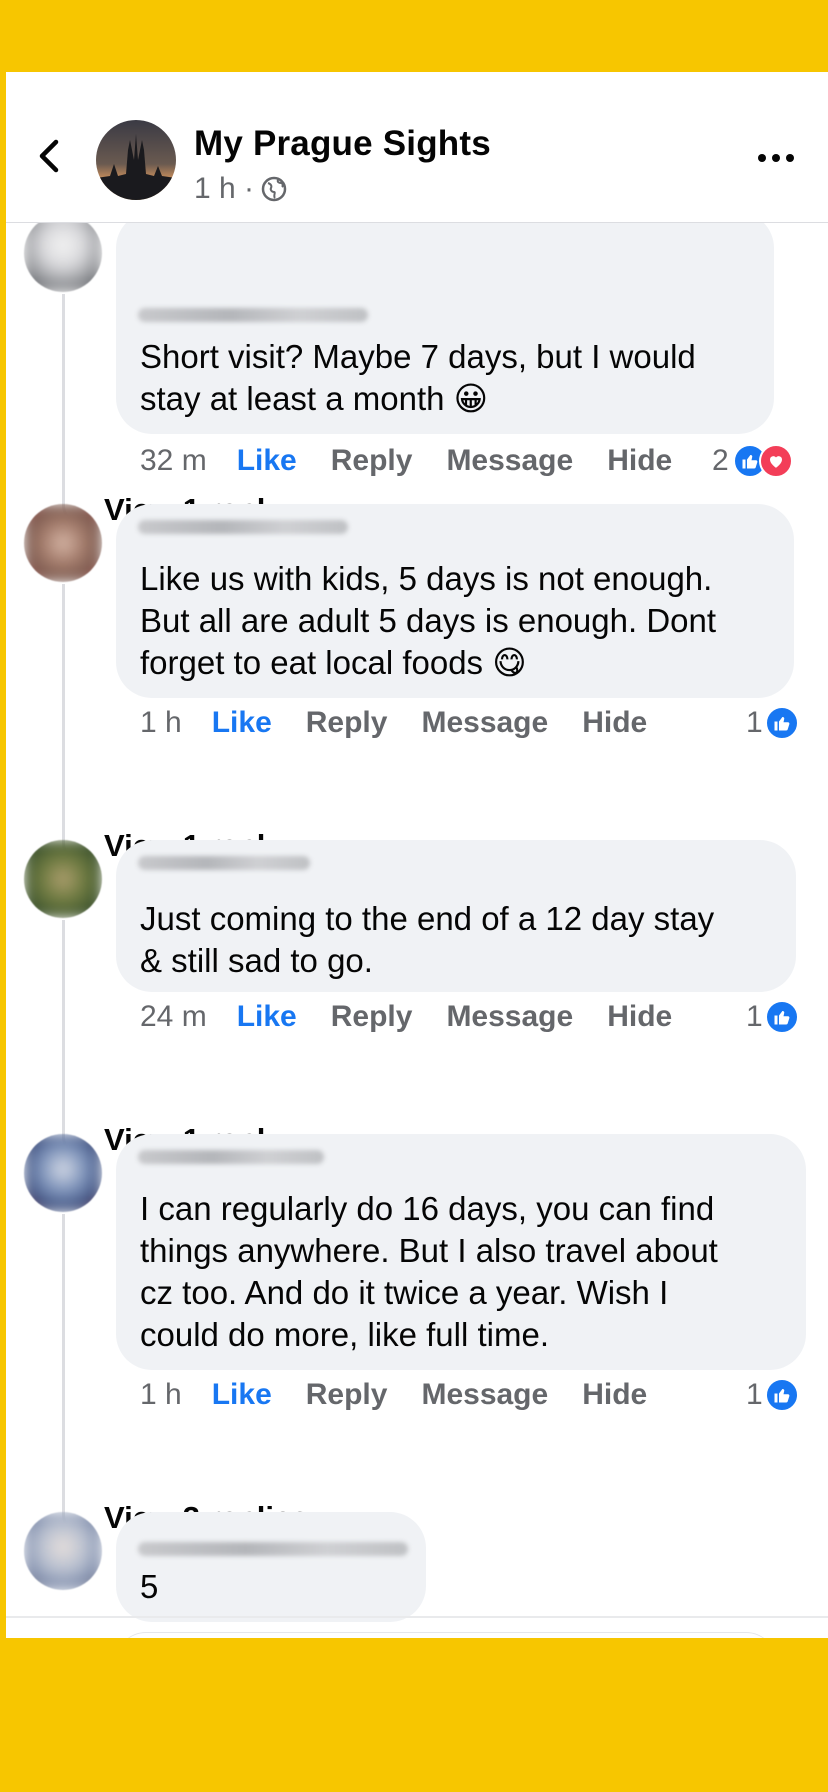 Image resolution: width=828 pixels, height=1792 pixels. I want to click on post-time: 1 h ·, so click(224, 188).